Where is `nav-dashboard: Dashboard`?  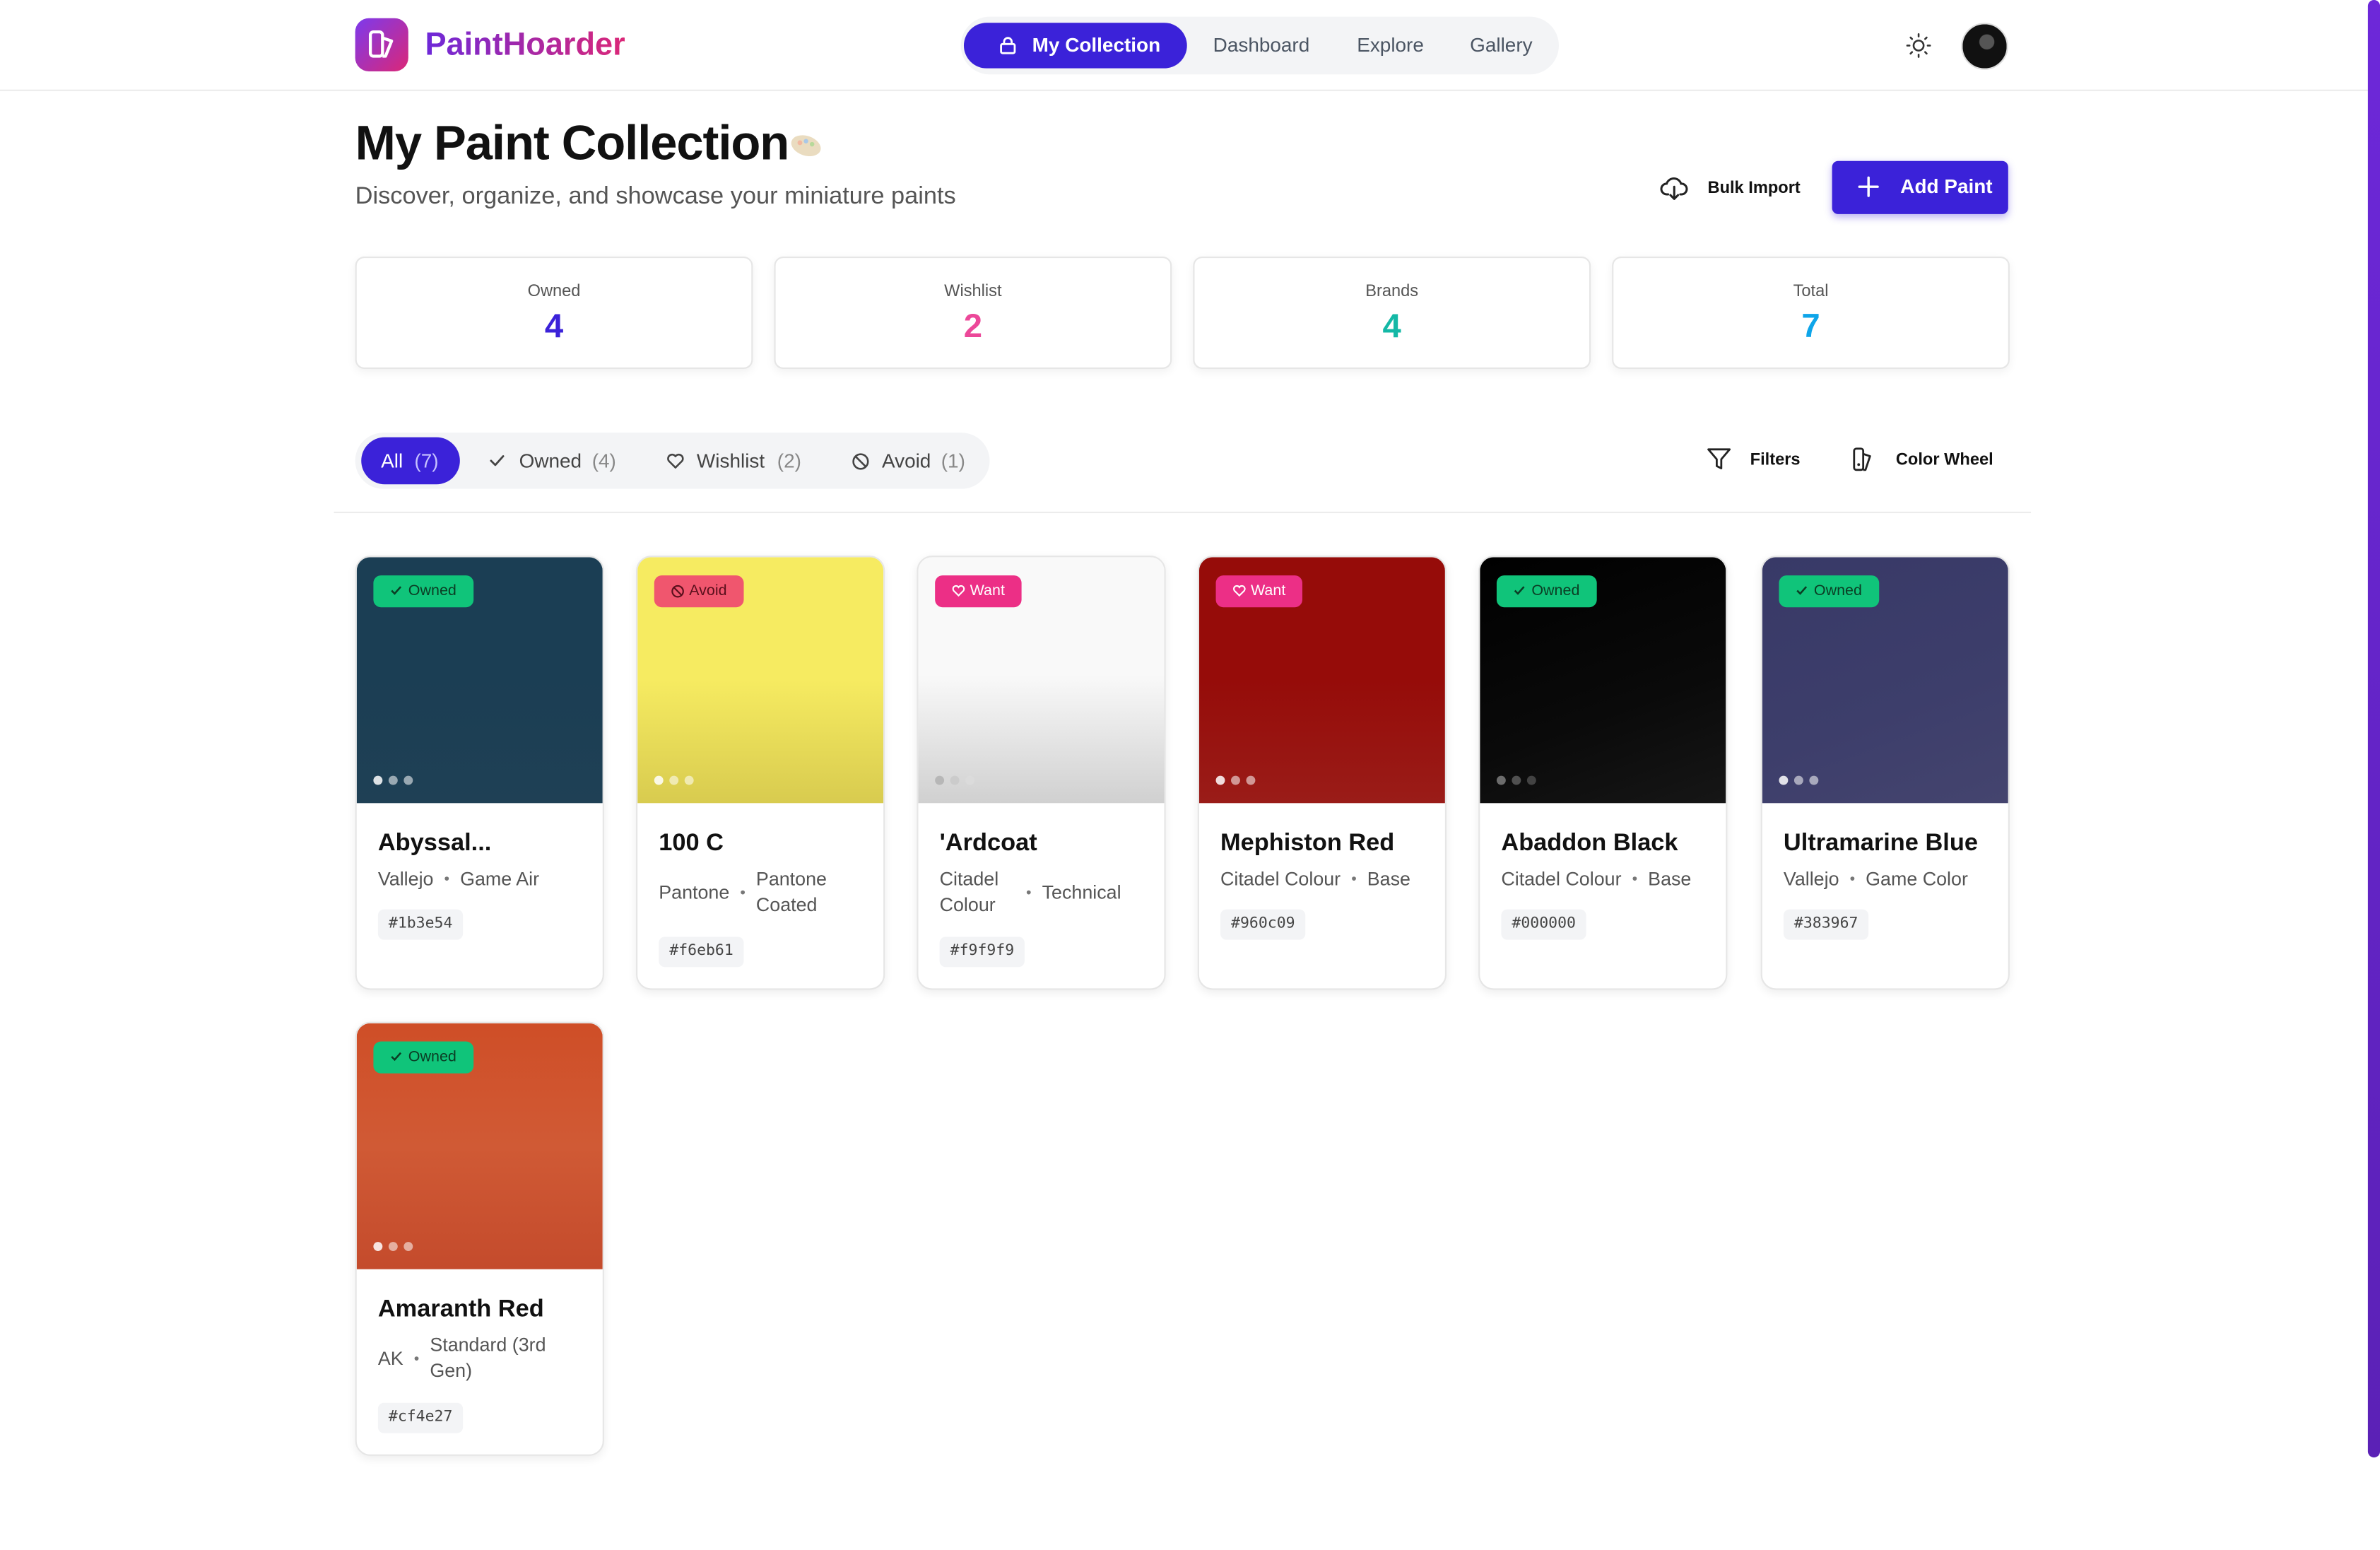 nav-dashboard: Dashboard is located at coordinates (1261, 45).